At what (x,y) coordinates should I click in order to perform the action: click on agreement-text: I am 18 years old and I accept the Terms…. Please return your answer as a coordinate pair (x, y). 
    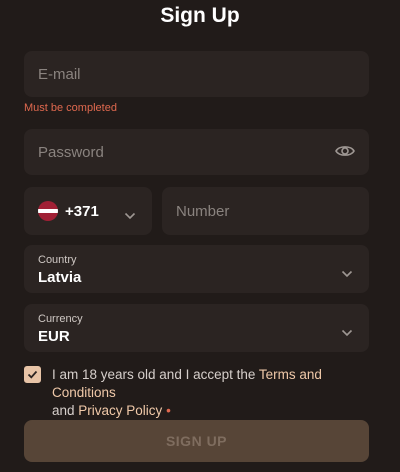
    Looking at the image, I should click on (212, 393).